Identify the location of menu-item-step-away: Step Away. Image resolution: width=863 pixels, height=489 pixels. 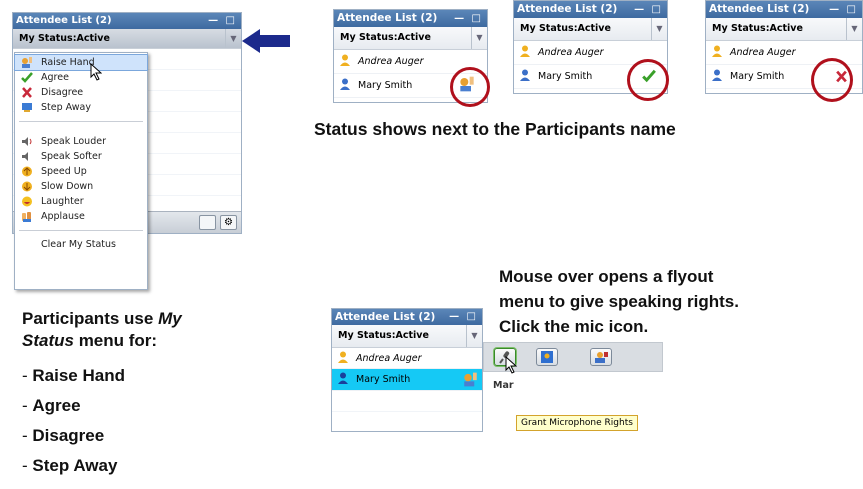
(81, 107).